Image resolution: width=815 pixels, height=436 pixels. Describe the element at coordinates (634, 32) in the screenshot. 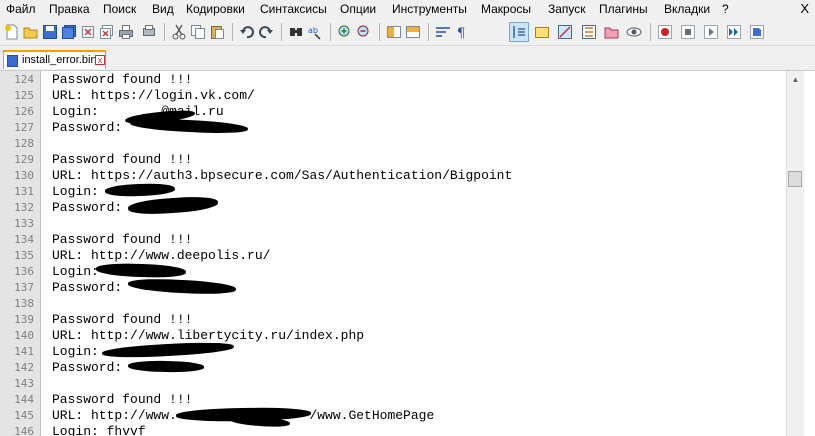

I see `monitoring-icon` at that location.